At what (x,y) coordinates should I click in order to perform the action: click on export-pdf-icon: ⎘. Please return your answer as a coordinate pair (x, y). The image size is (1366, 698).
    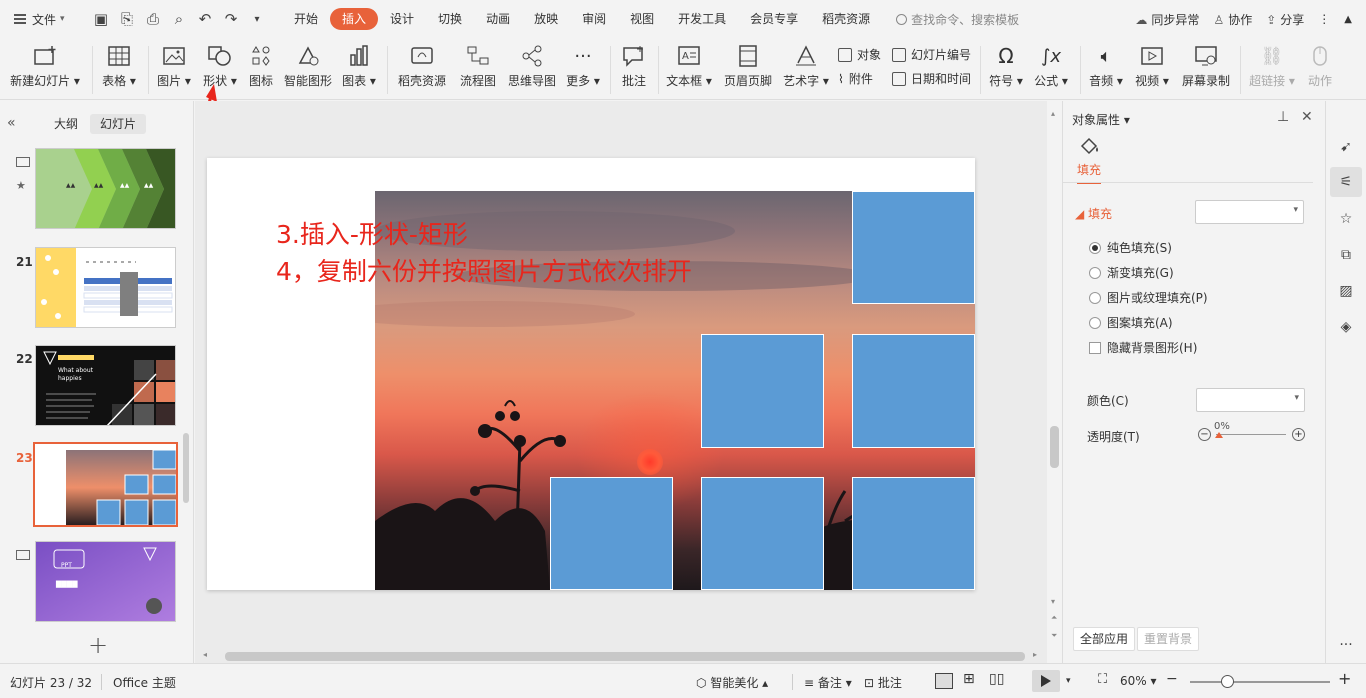
    Looking at the image, I should click on (127, 19).